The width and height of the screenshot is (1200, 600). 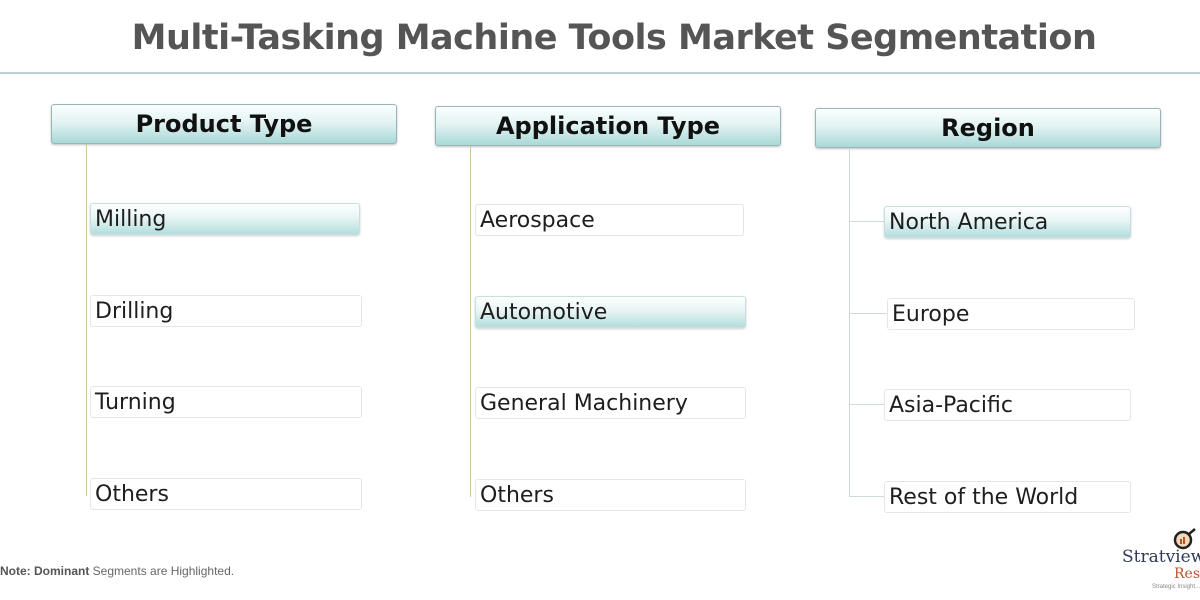 I want to click on segment-item-asia-pacific: Asia-Pacific, so click(x=1007, y=405).